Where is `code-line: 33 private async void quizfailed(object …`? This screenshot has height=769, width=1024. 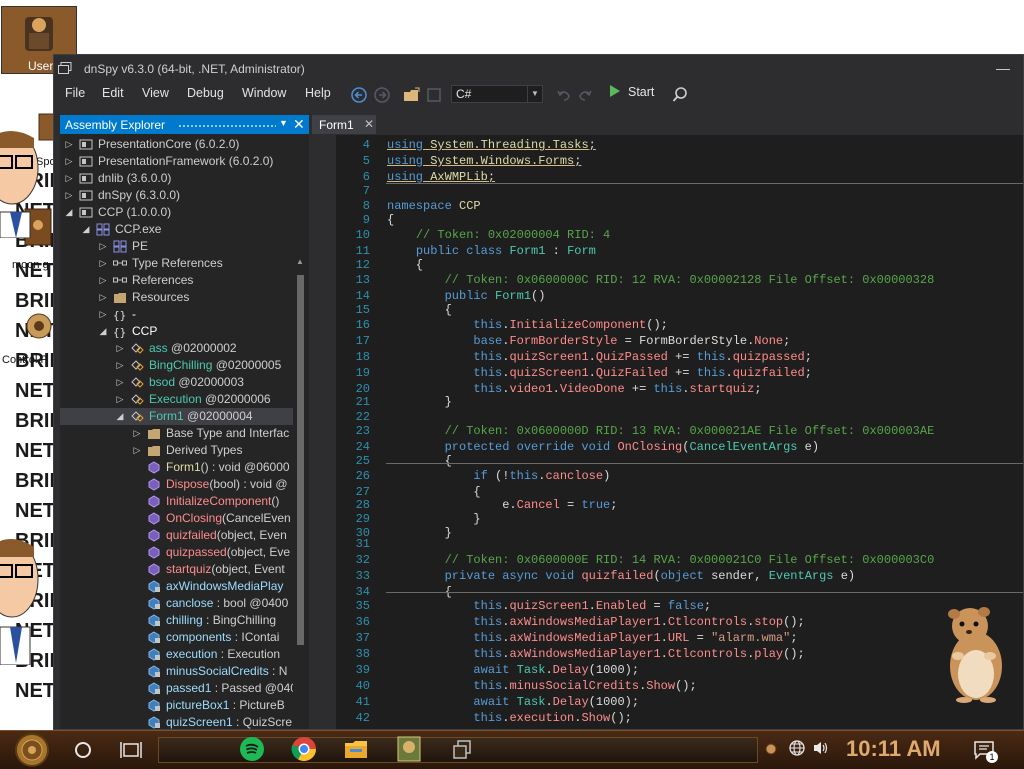 code-line: 33 private async void quizfailed(object … is located at coordinates (667, 576).